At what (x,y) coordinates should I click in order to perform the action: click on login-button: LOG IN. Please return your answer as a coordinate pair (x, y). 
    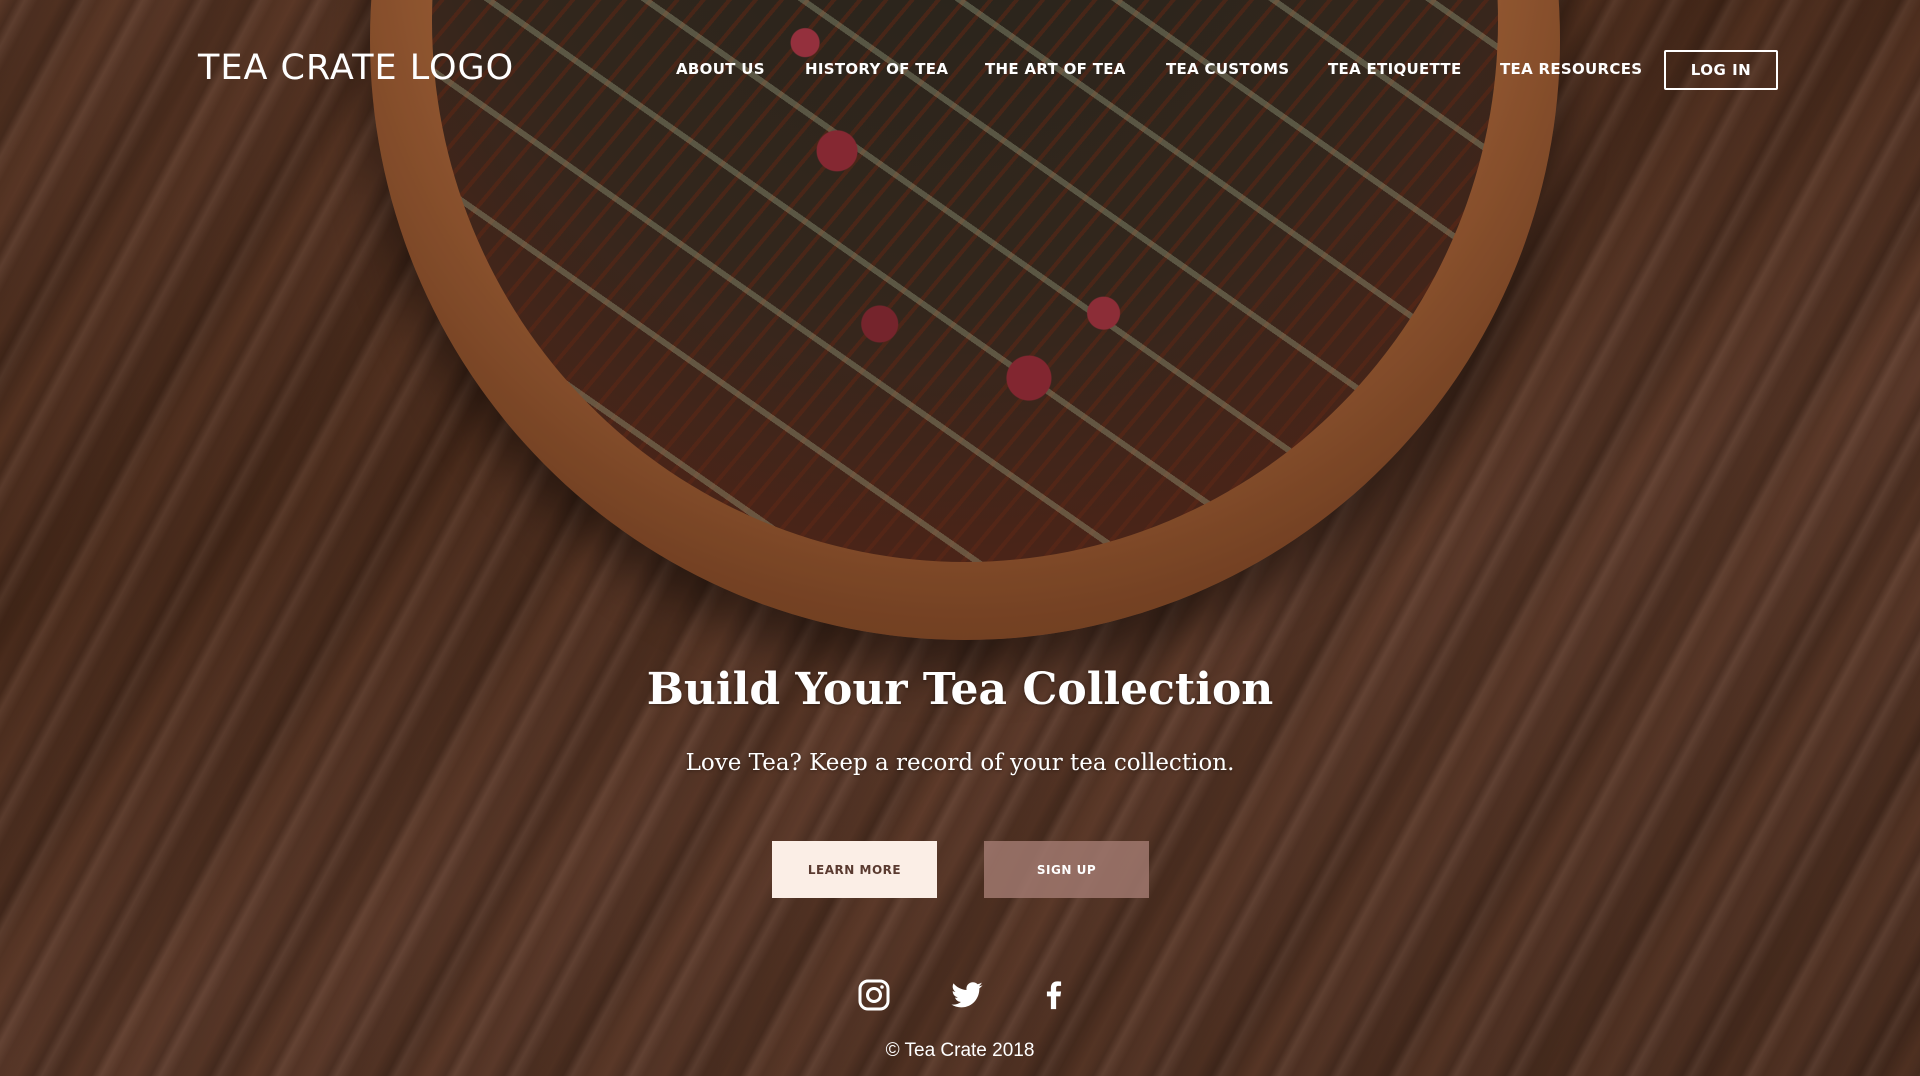
    Looking at the image, I should click on (1721, 70).